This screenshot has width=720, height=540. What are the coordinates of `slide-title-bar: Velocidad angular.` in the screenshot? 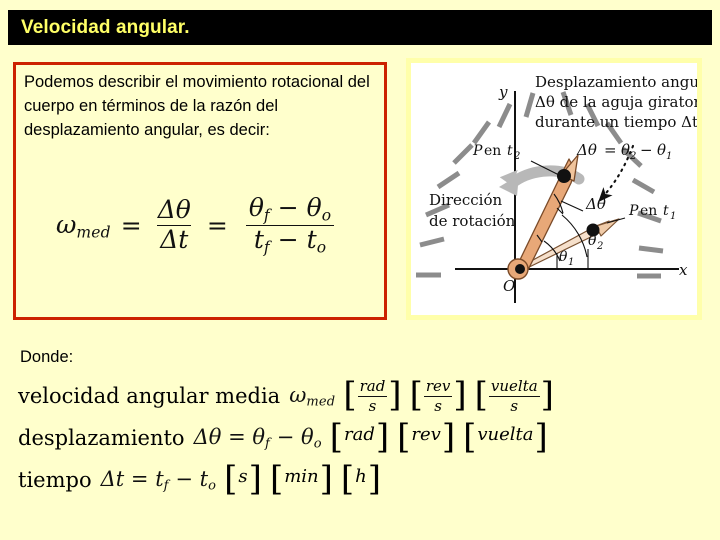 It's located at (360, 27).